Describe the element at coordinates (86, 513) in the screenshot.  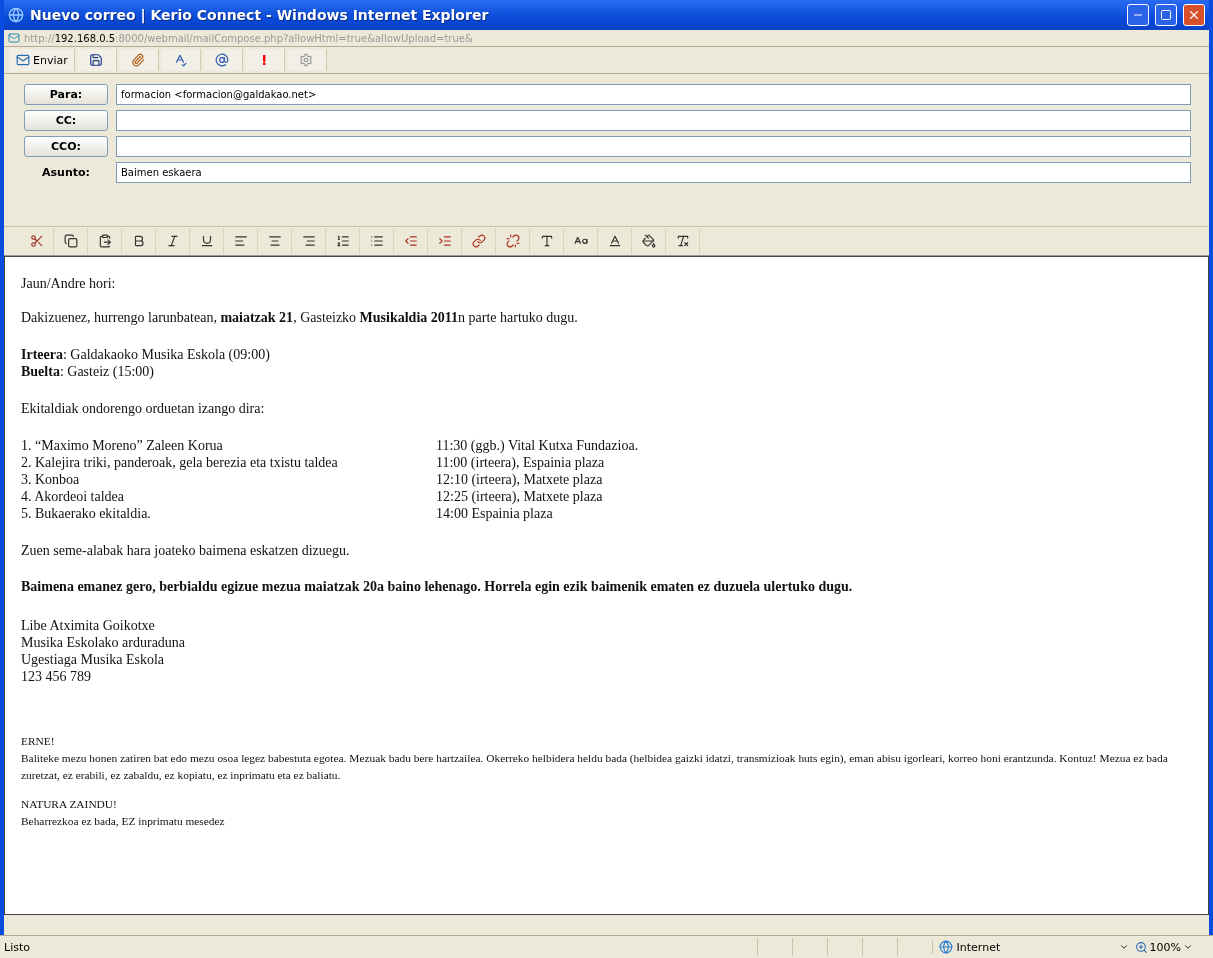
I see `event-name: 5. Bukaerako ekitaldia.` at that location.